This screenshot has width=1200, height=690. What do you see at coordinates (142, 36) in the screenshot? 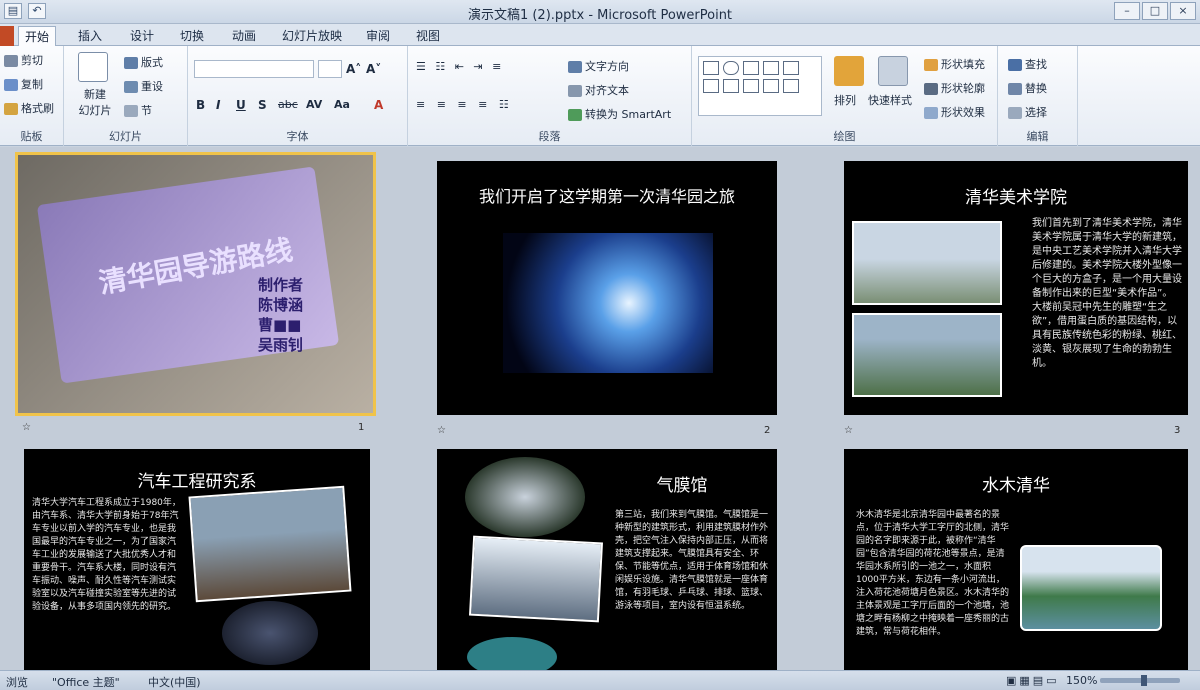
I see `tab-design: 设计` at bounding box center [142, 36].